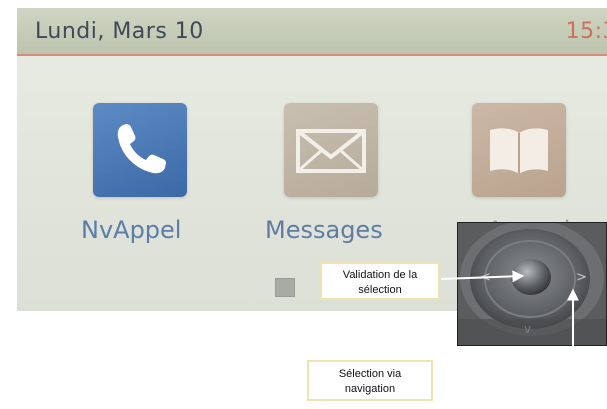  I want to click on callout-arrows, so click(506, 325).